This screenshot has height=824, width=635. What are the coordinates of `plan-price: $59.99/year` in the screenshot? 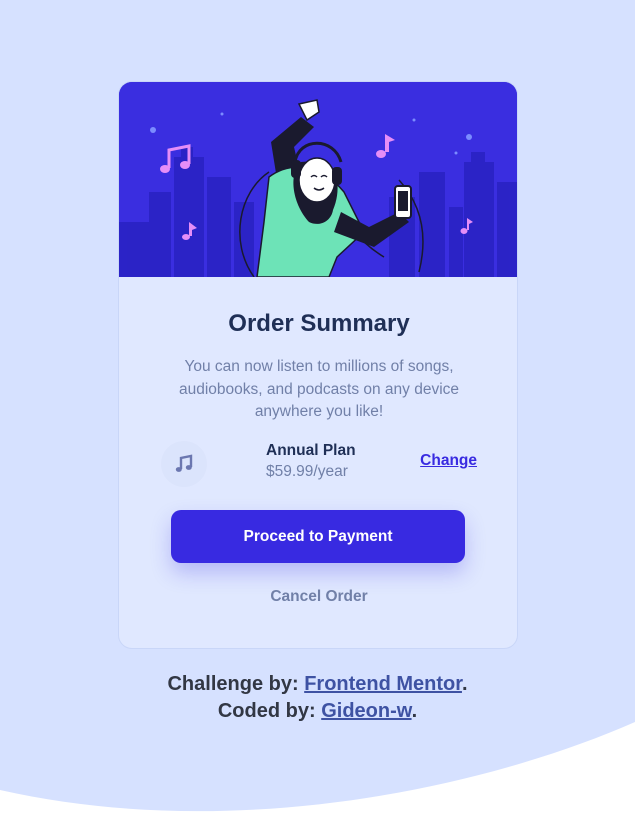 It's located at (307, 471).